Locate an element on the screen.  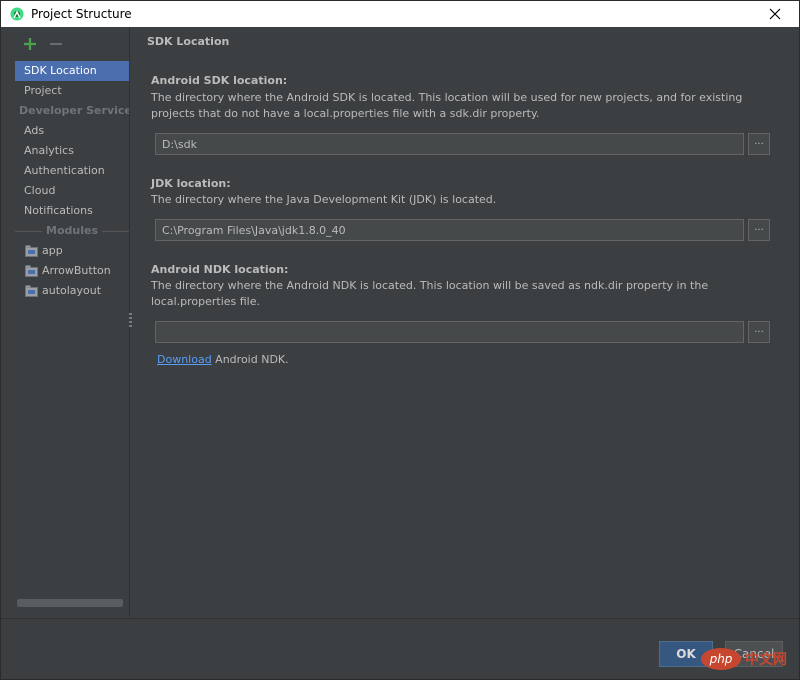
download-ndk-suffix: Android NDK. is located at coordinates (250, 359).